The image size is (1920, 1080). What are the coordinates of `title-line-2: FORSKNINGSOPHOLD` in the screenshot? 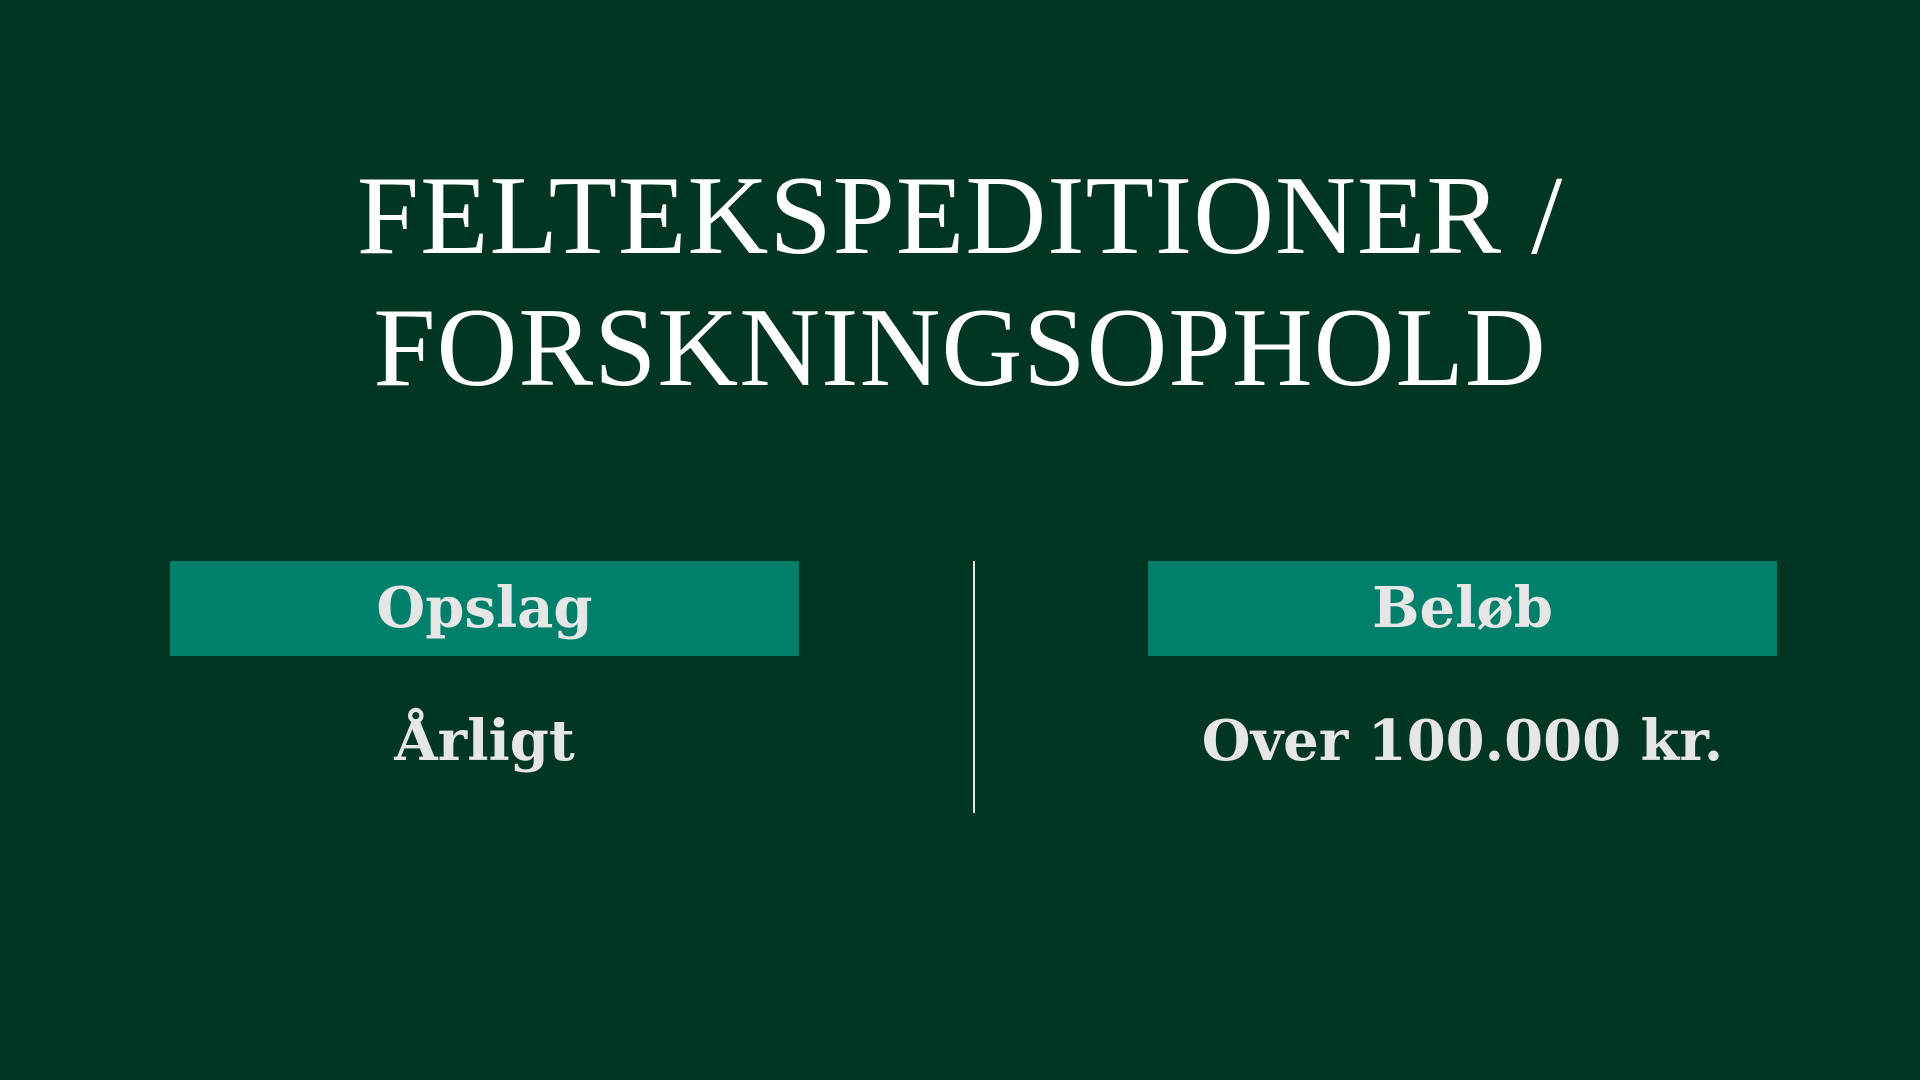 It's located at (960, 348).